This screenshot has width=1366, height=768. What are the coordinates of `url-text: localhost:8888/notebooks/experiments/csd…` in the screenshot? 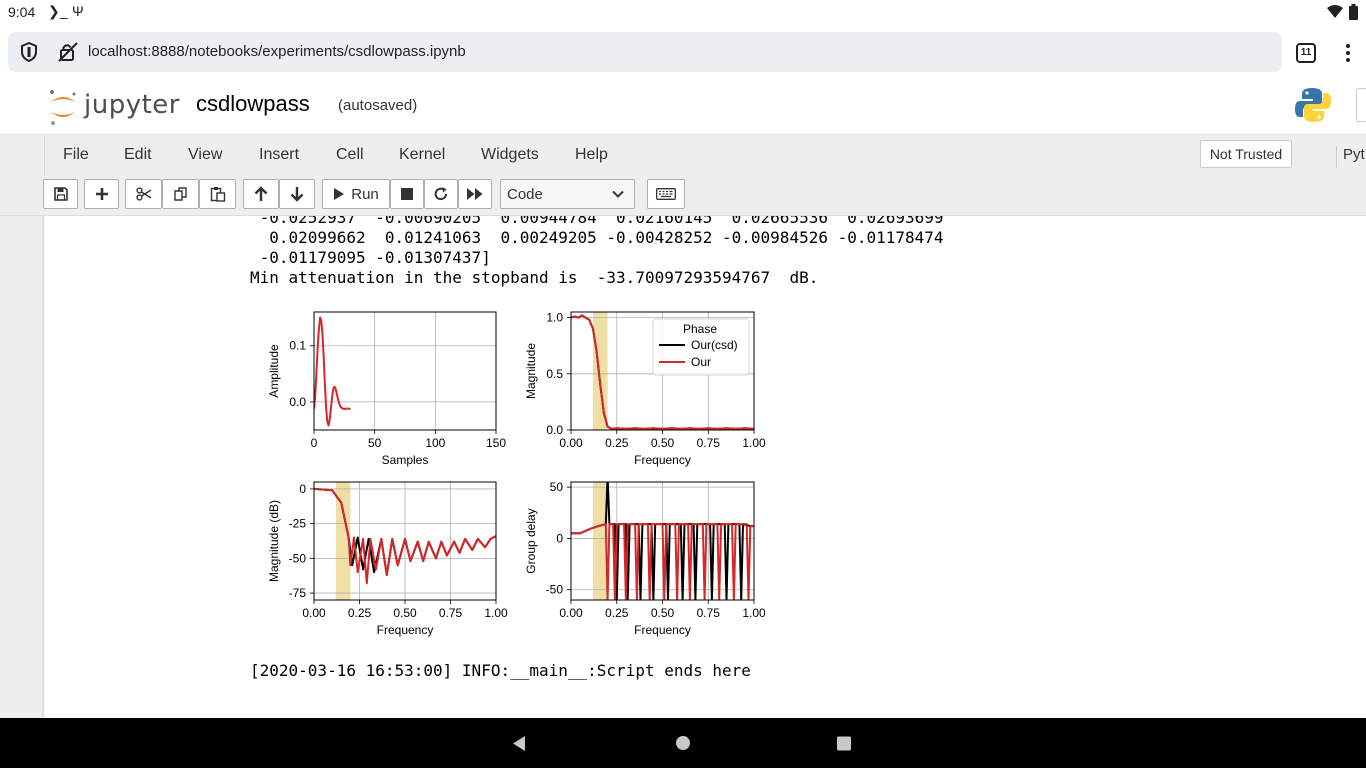 It's located at (277, 51).